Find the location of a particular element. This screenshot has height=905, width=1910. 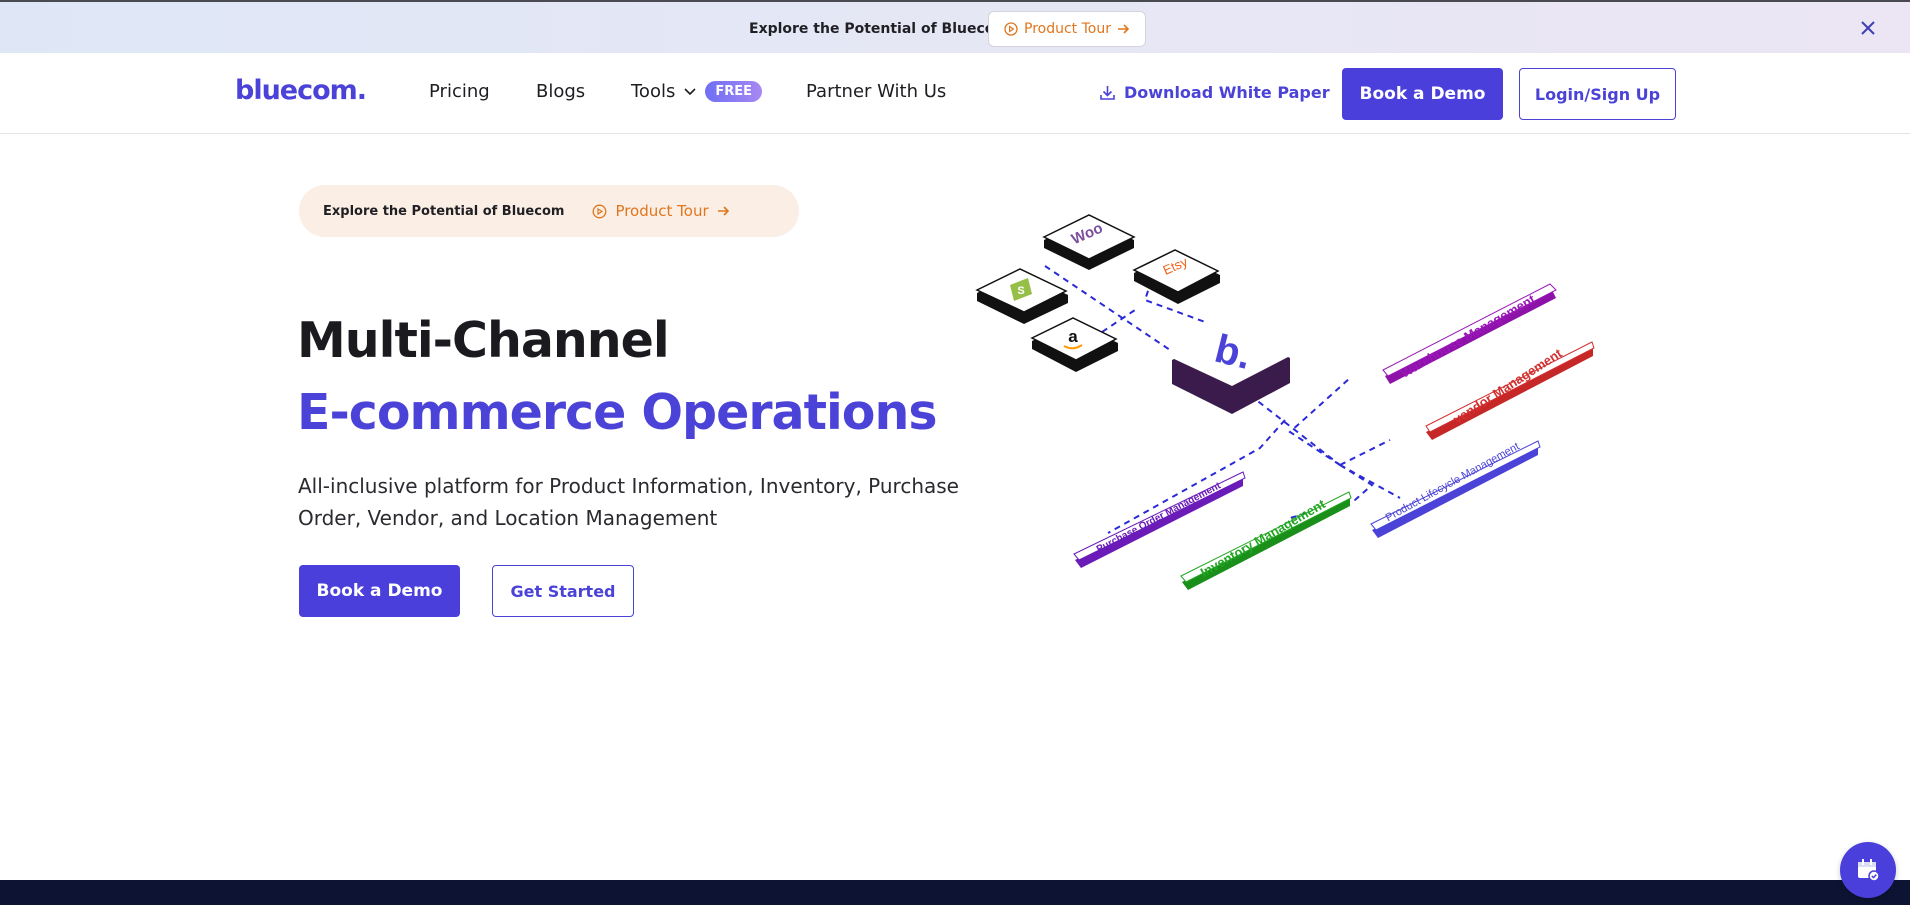

shopify-label: S is located at coordinates (1020, 291).